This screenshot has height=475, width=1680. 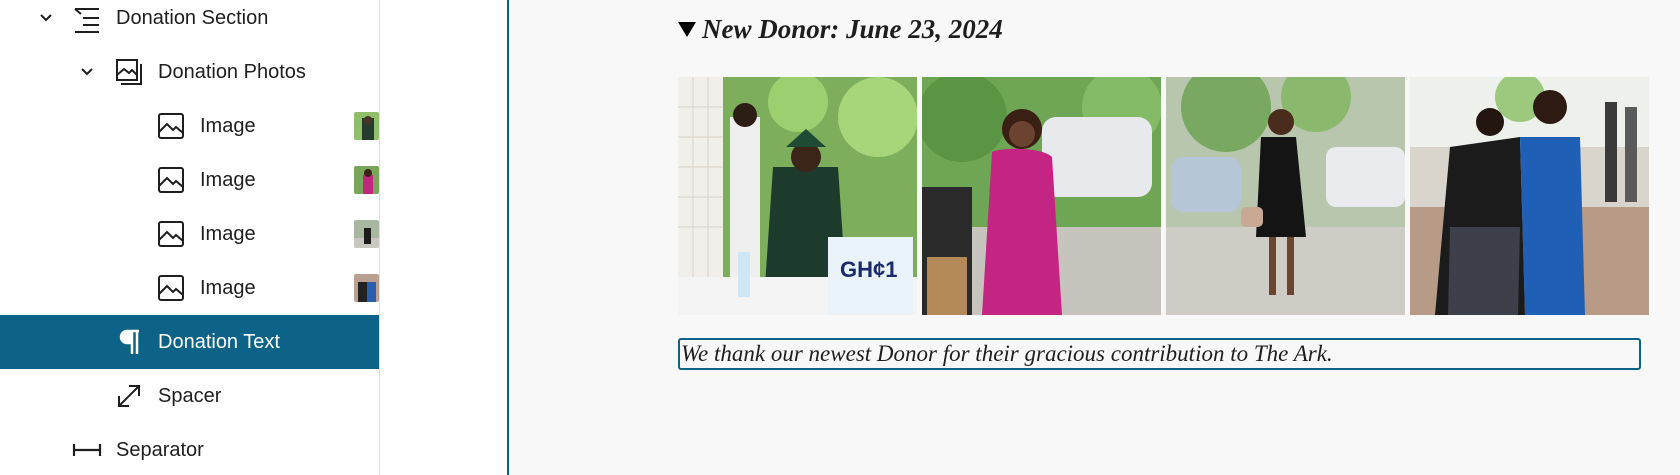 I want to click on list-item-label: Spacer, so click(x=190, y=395).